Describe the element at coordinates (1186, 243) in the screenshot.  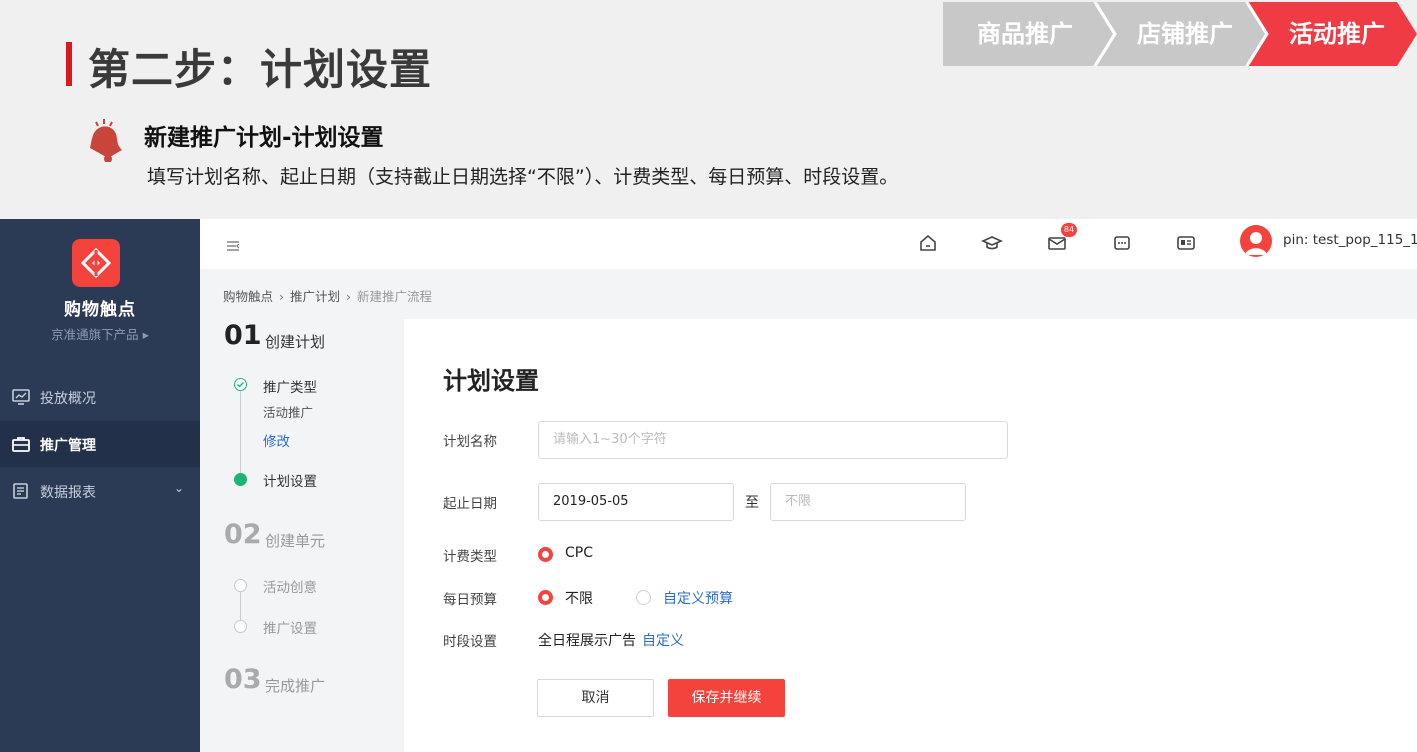
I see `id-card-icon` at that location.